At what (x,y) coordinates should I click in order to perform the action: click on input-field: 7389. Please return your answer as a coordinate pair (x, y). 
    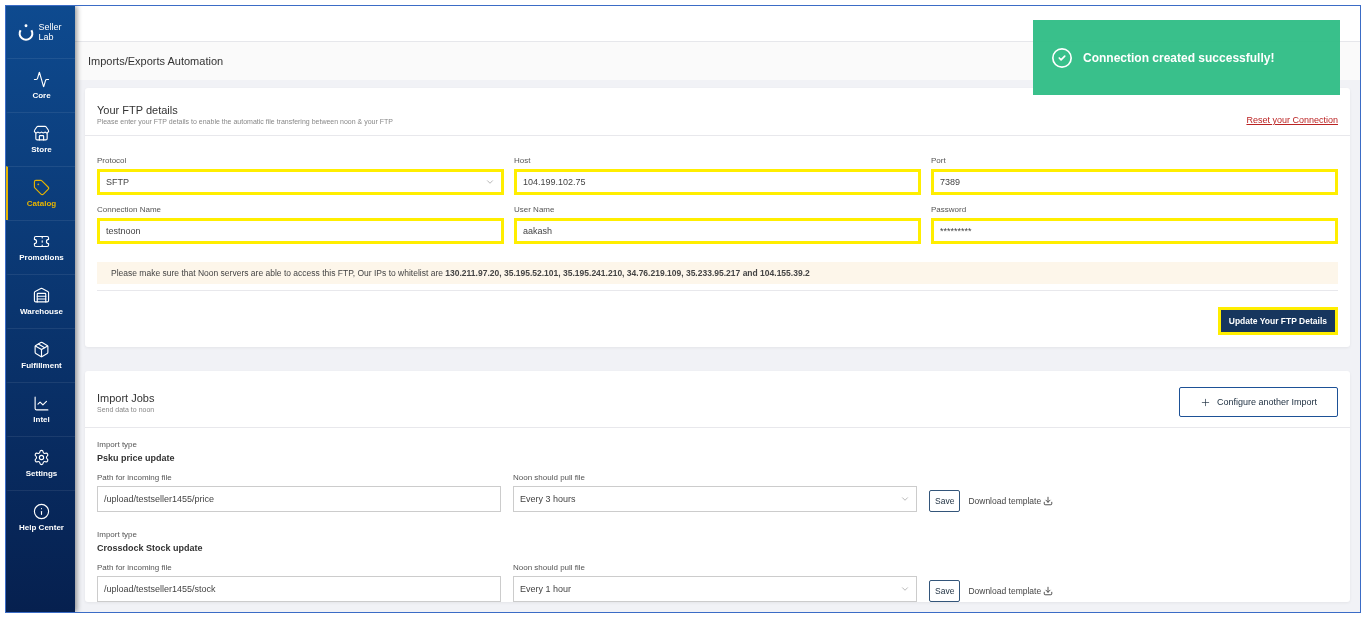
    Looking at the image, I should click on (1134, 182).